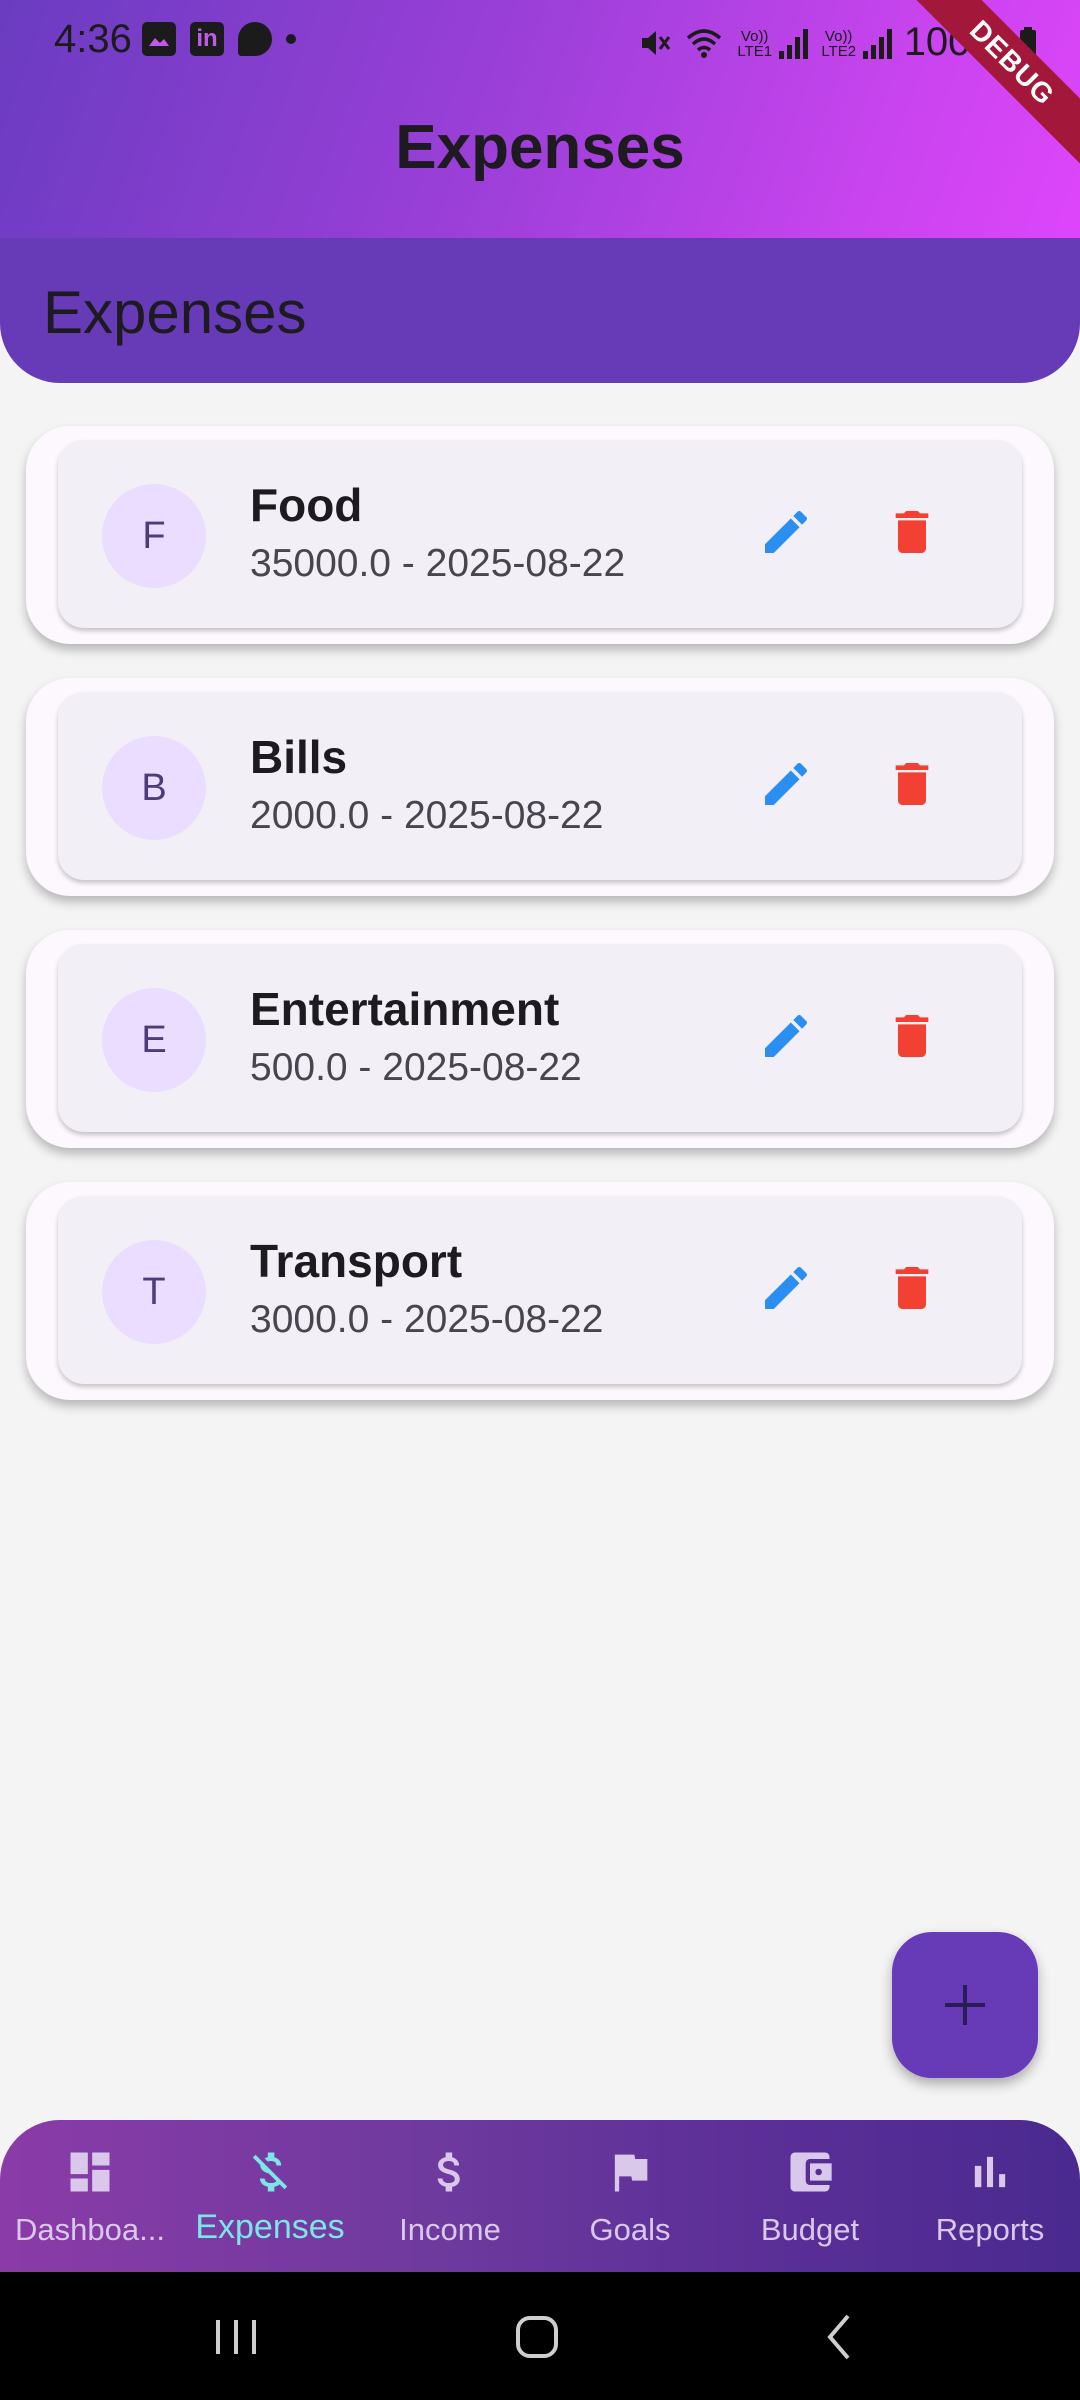 This screenshot has width=1080, height=2400. Describe the element at coordinates (236, 2337) in the screenshot. I see `recent-apps-icon` at that location.